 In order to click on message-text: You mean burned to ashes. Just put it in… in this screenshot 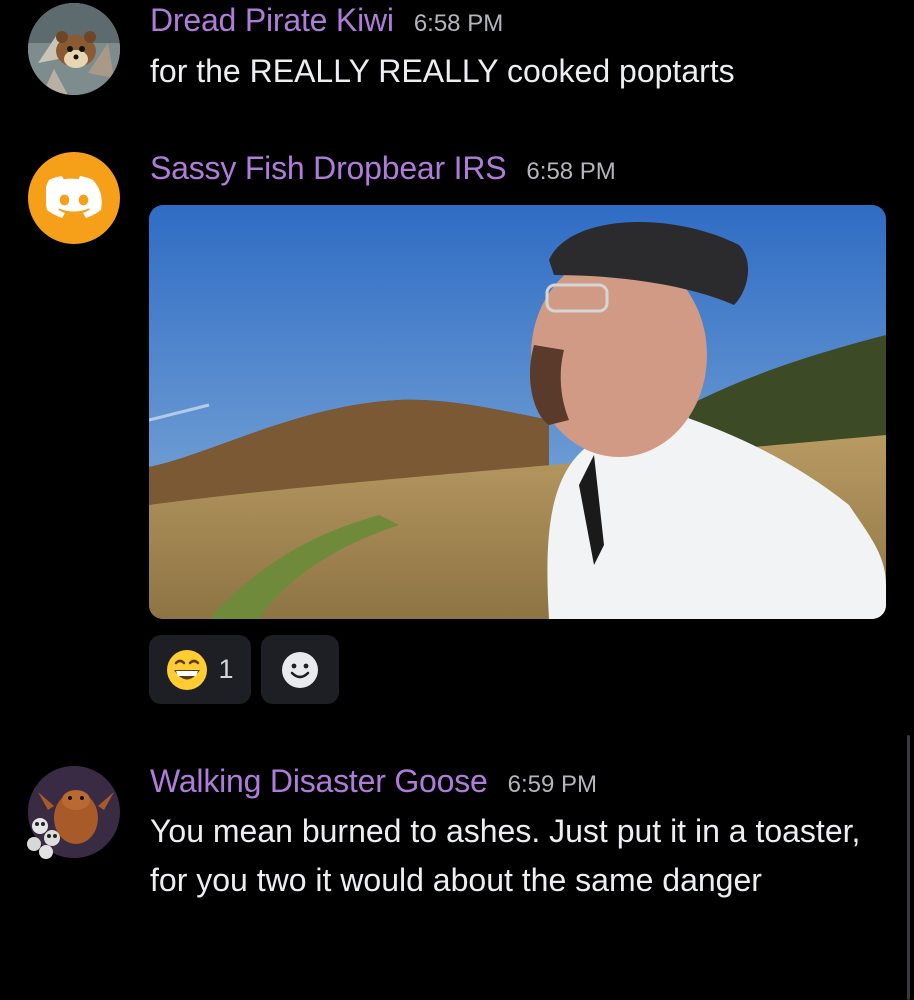, I will do `click(505, 855)`.